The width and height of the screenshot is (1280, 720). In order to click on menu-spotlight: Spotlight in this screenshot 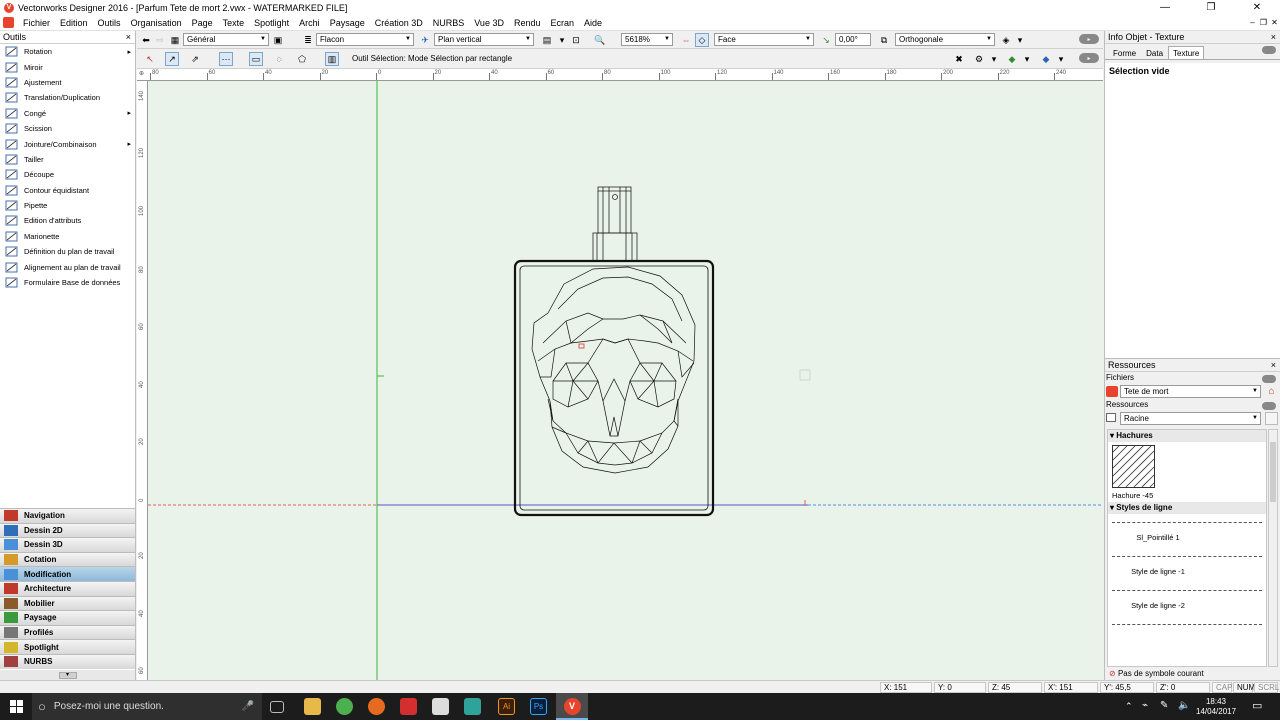, I will do `click(271, 23)`.